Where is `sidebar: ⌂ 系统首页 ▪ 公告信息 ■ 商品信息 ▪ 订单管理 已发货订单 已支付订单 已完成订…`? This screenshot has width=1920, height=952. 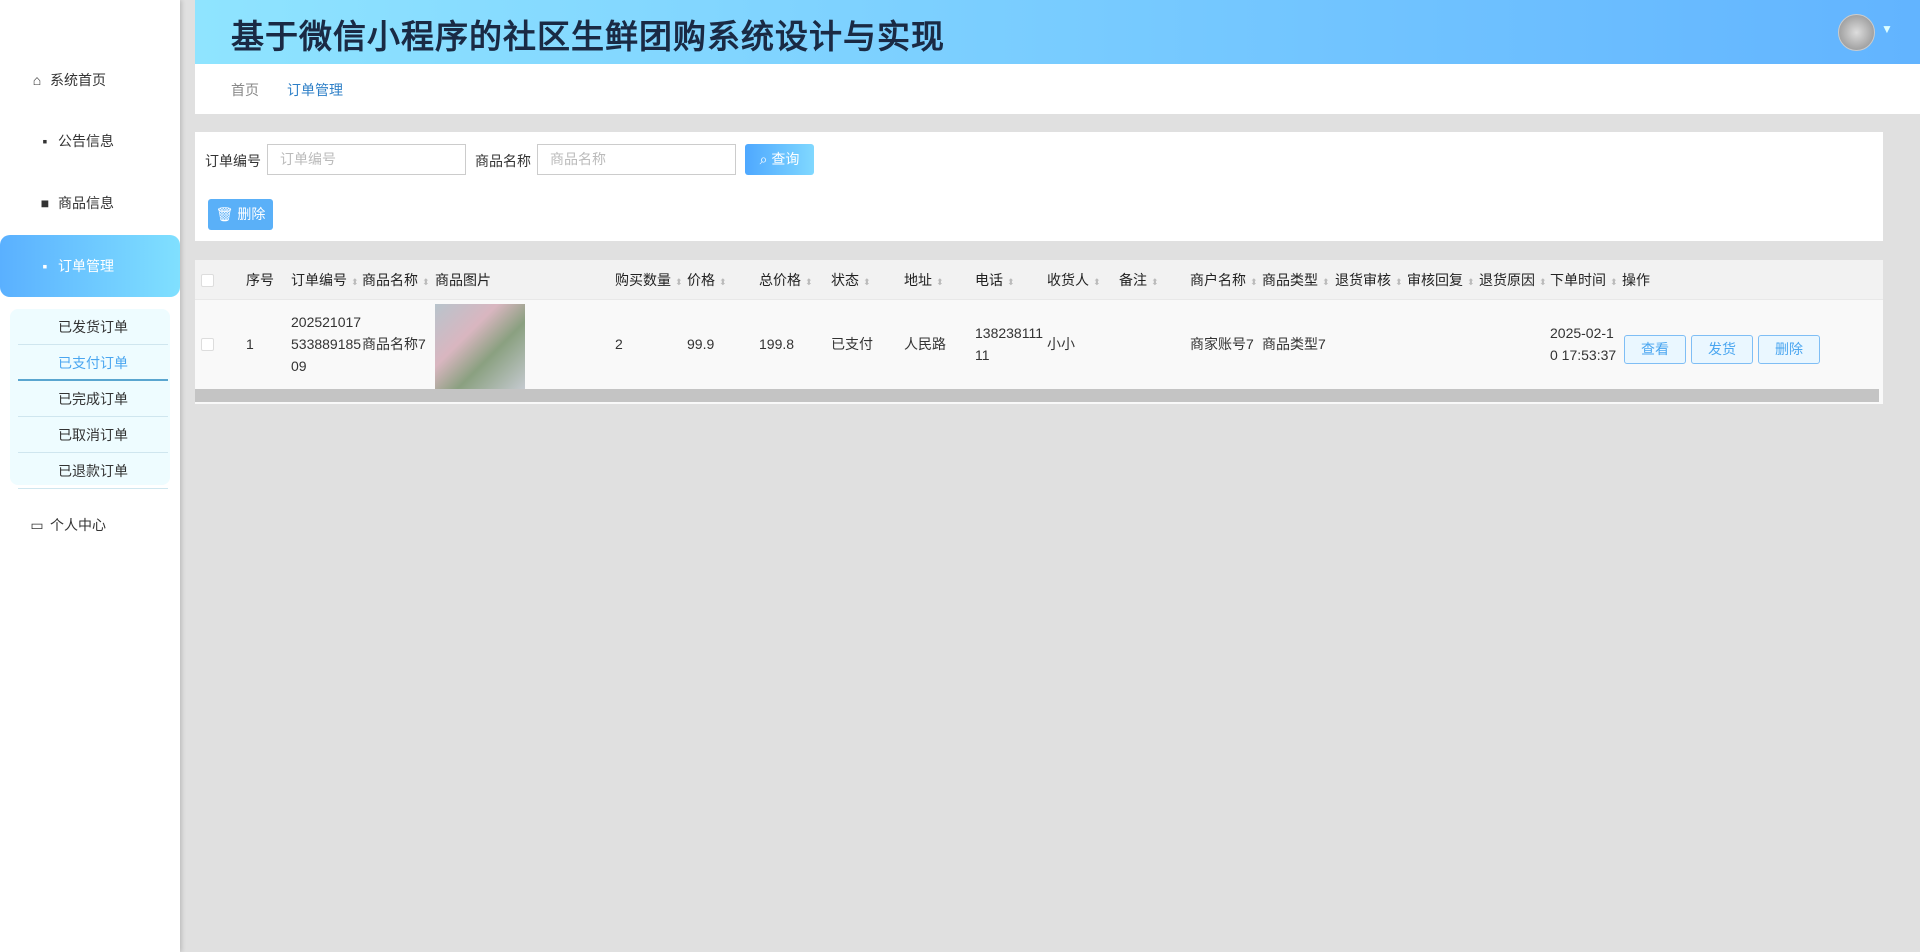
sidebar: ⌂ 系统首页 ▪ 公告信息 ■ 商品信息 ▪ 订单管理 已发货订单 已支付订单 已完成订… is located at coordinates (90, 476).